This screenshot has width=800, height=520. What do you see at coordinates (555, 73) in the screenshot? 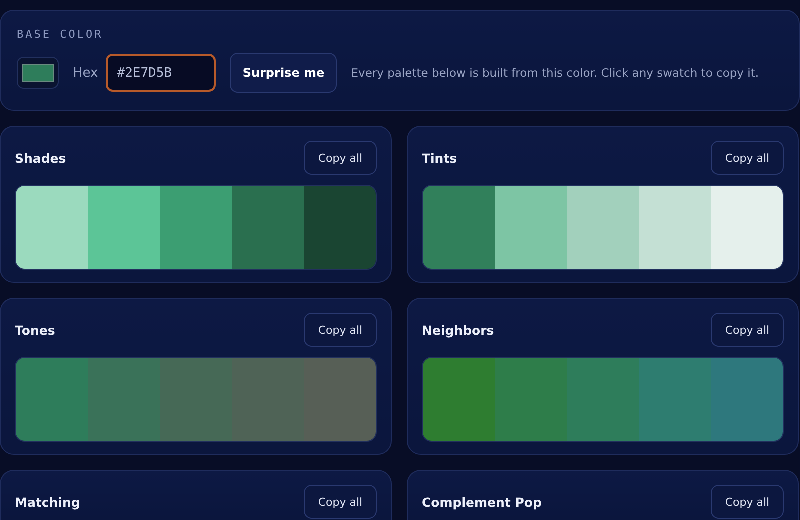
I see `hint-text: Every palette below is built from this color. Click any swatch to copy it.` at bounding box center [555, 73].